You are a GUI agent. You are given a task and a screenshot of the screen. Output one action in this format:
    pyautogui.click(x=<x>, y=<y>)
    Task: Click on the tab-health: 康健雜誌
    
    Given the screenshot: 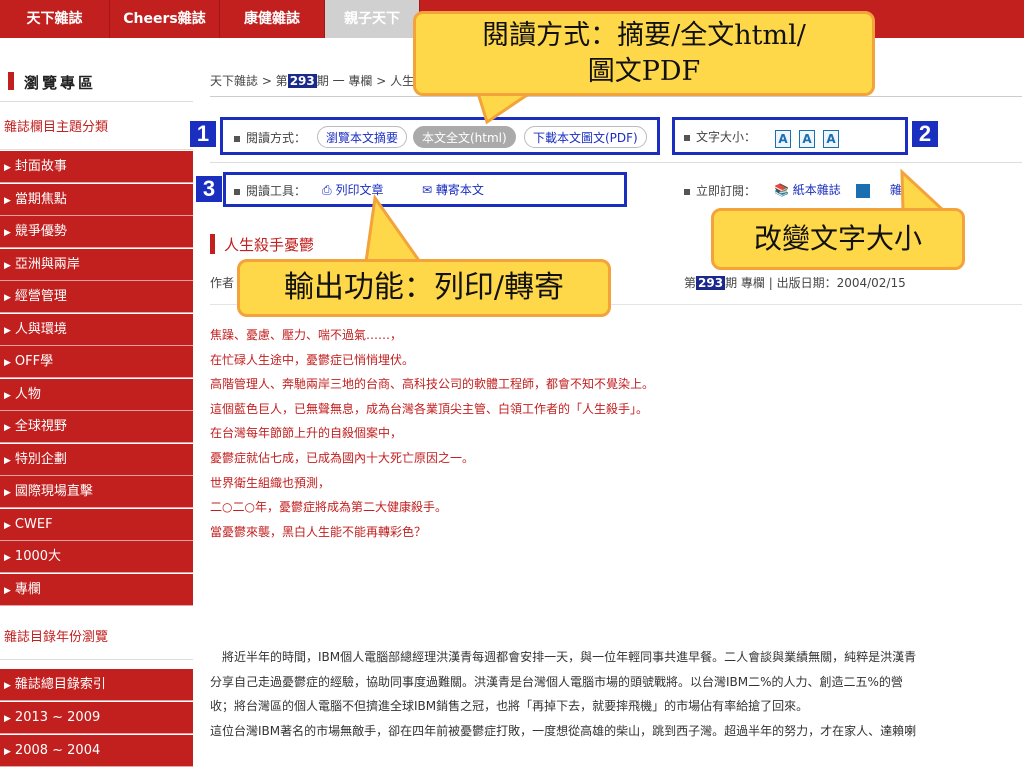 What is the action you would take?
    pyautogui.click(x=272, y=19)
    